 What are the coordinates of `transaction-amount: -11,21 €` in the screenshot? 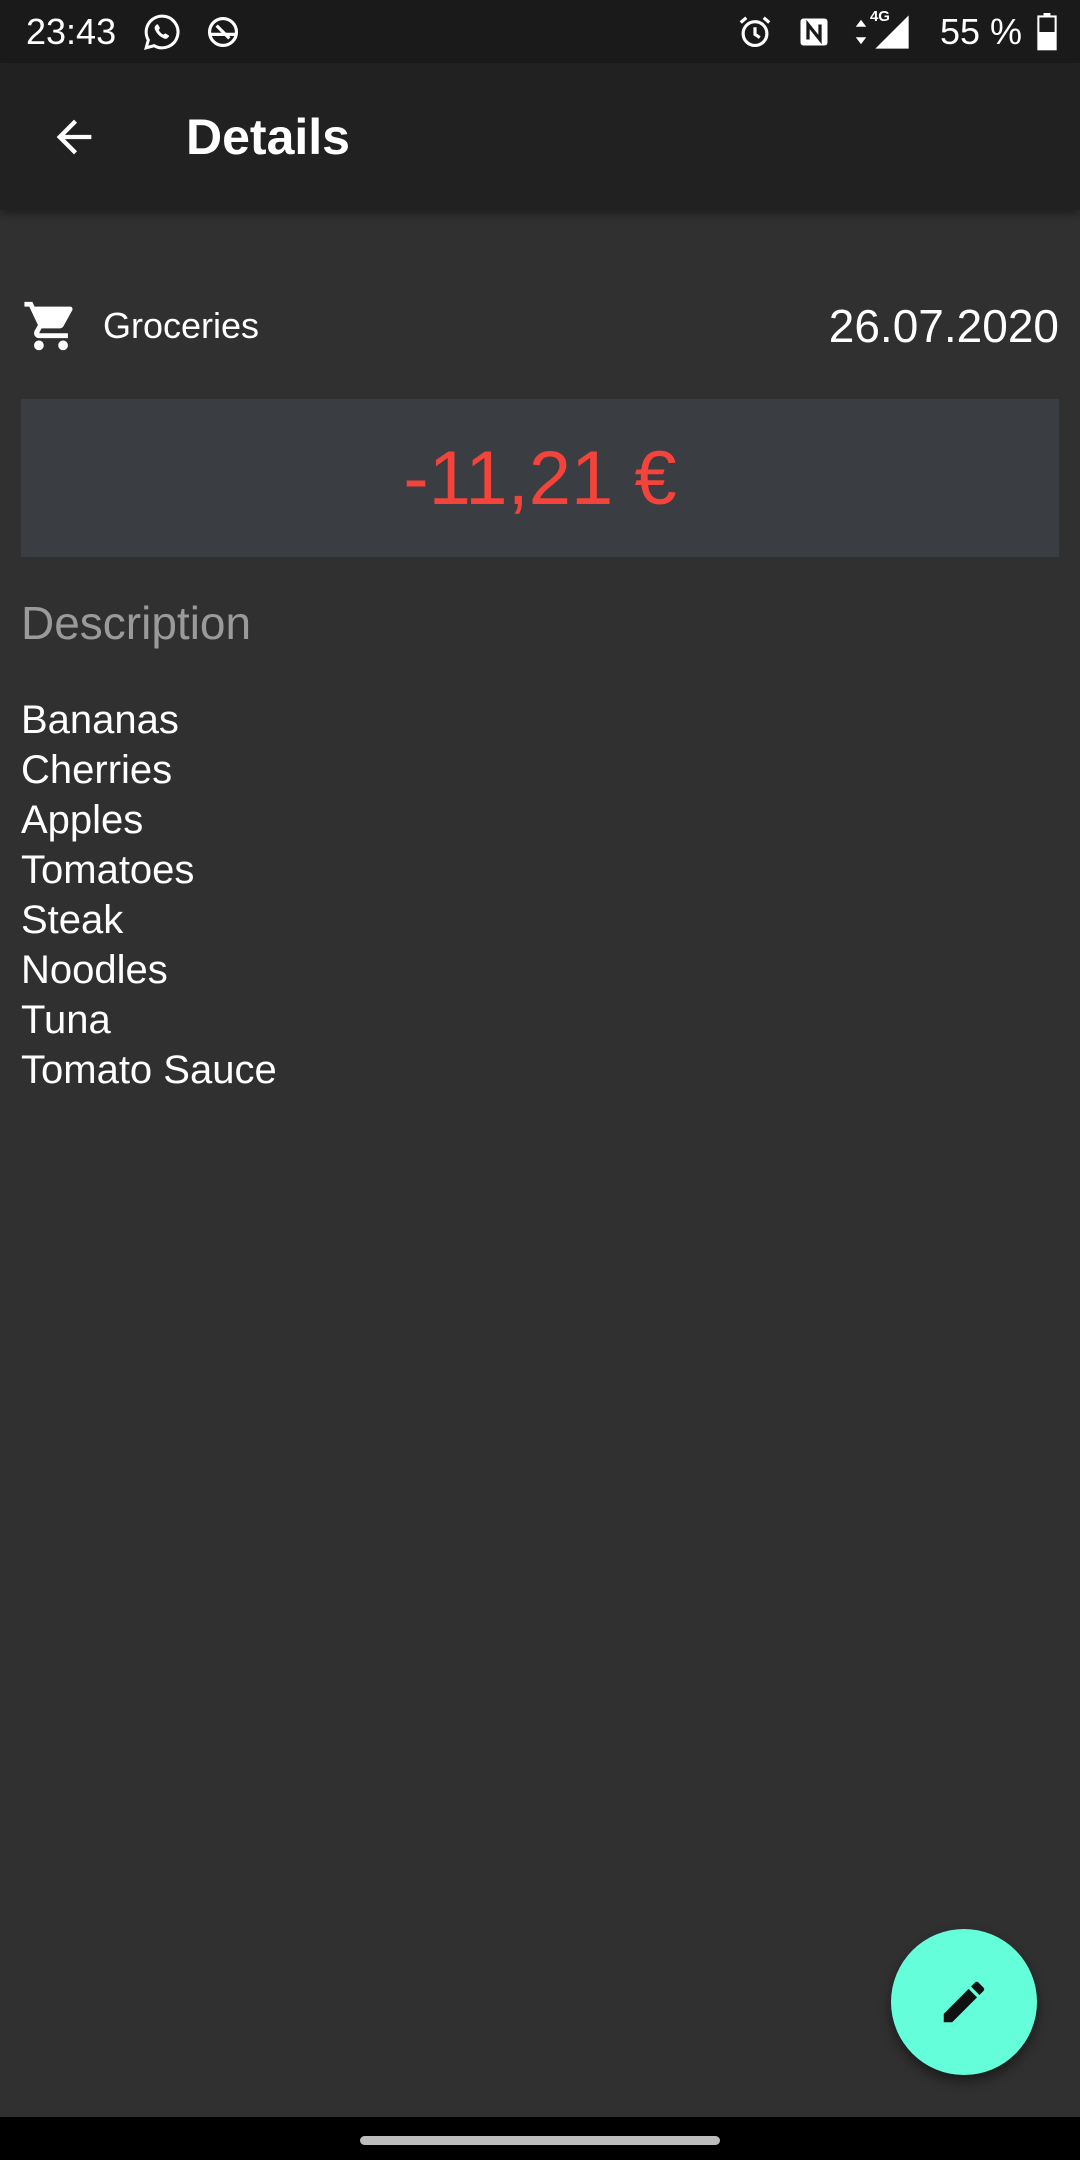 It's located at (540, 478).